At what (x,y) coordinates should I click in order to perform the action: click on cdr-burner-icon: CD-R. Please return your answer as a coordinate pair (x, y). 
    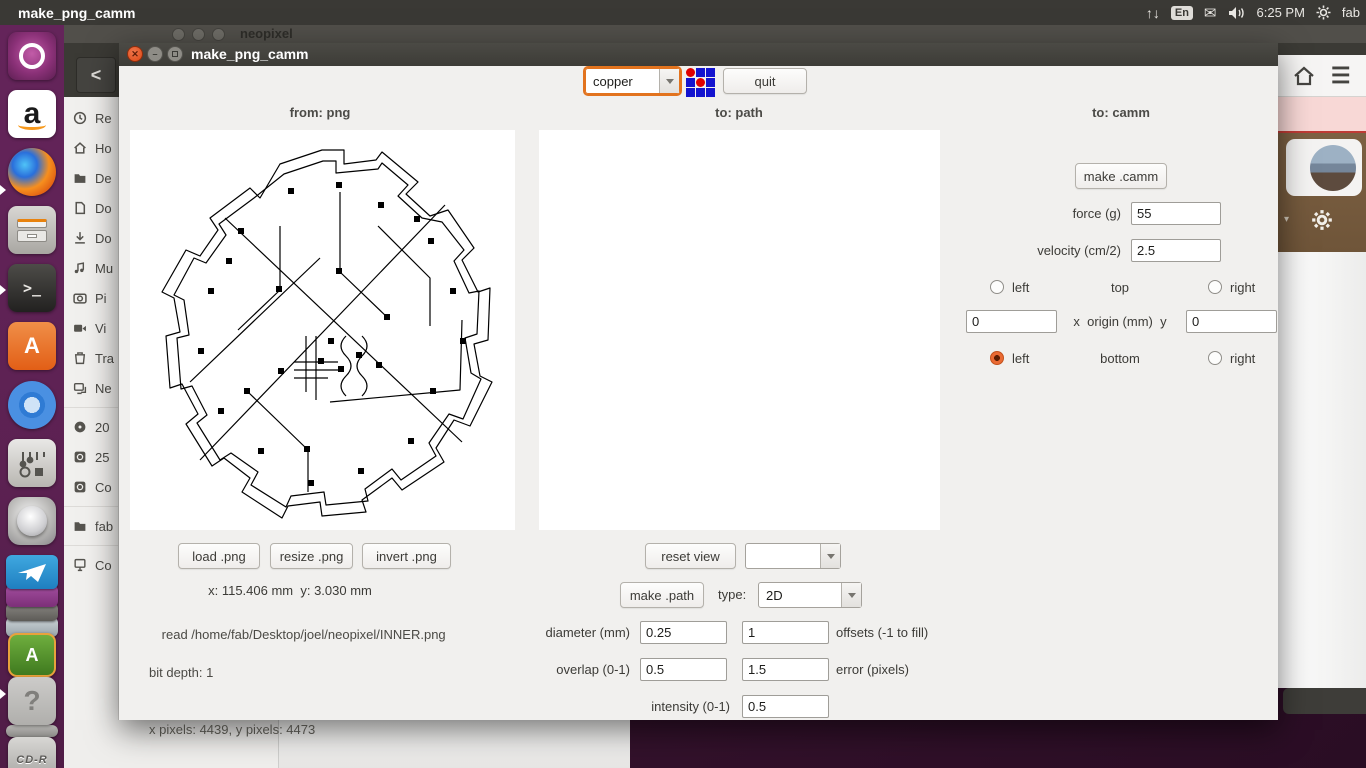
    Looking at the image, I should click on (32, 752).